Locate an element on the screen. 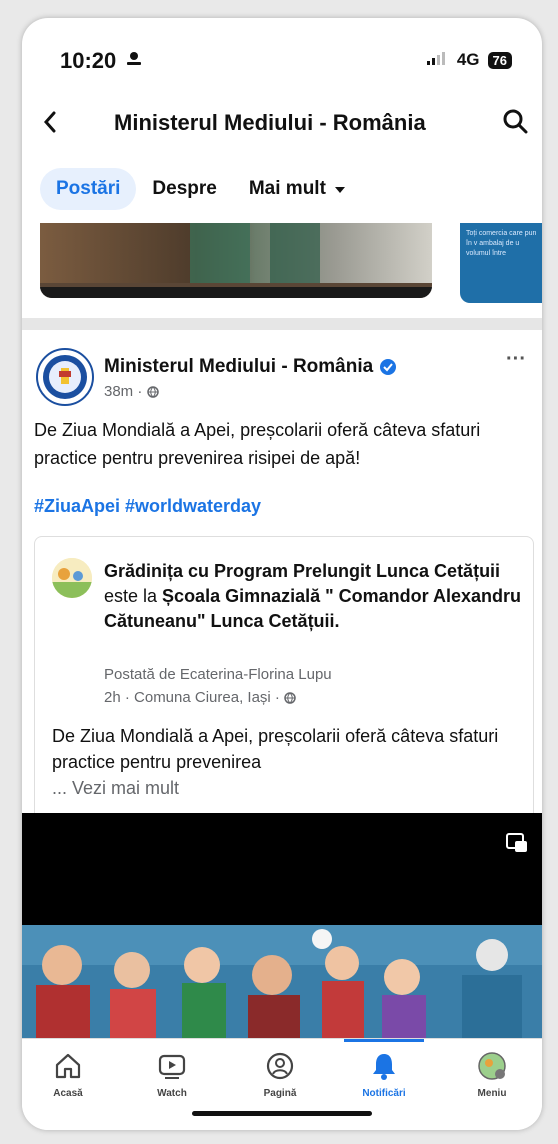 Image resolution: width=558 pixels, height=1144 pixels. post-author: Ministerul Mediului - România is located at coordinates (250, 367).